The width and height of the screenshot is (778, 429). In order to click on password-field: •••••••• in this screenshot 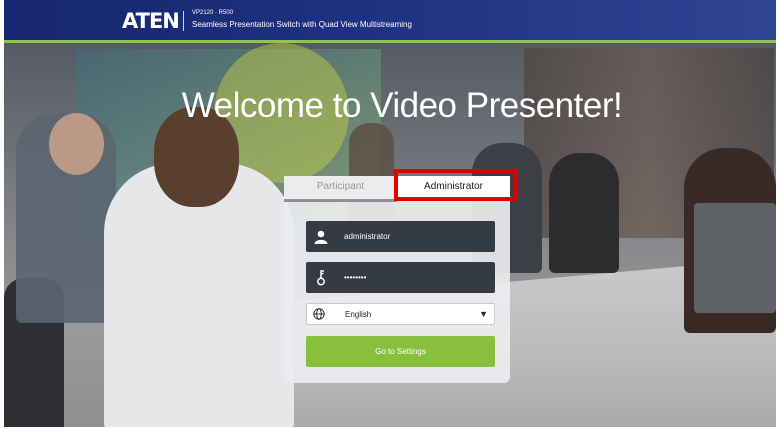, I will do `click(400, 277)`.